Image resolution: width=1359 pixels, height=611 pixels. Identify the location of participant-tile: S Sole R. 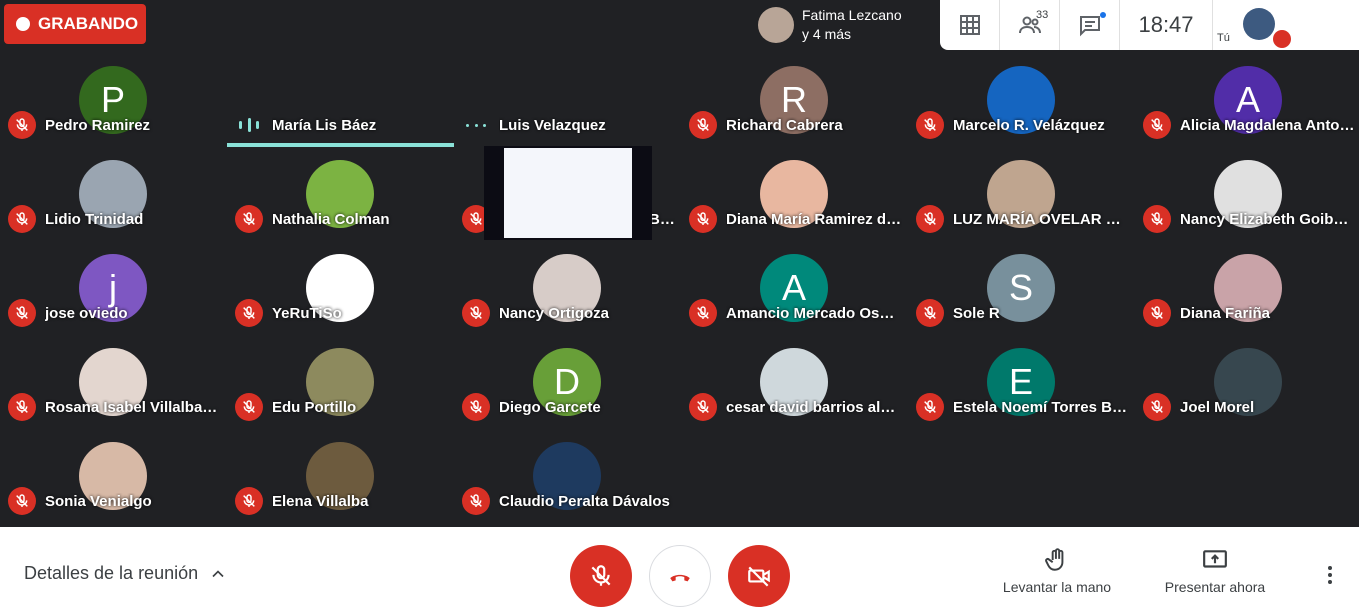
(1021, 288).